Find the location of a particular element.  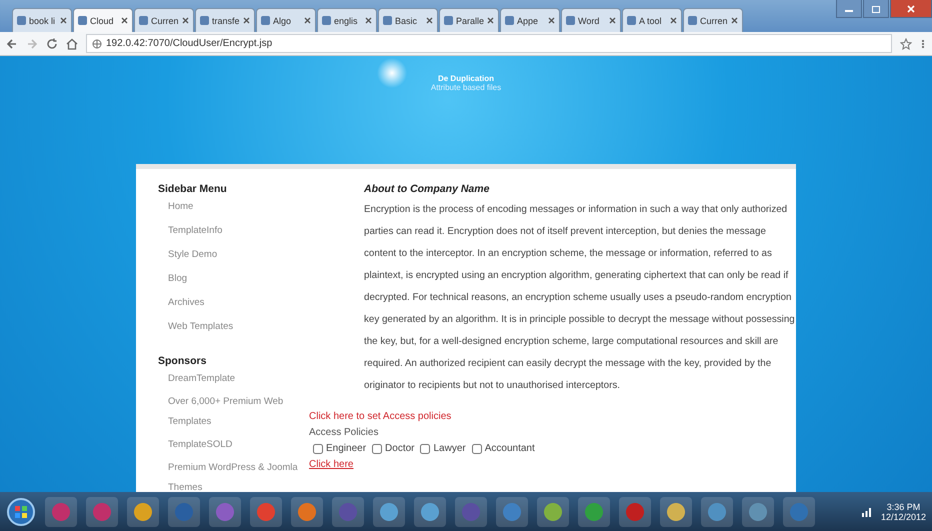

browser-tab: Paralle is located at coordinates (469, 20).